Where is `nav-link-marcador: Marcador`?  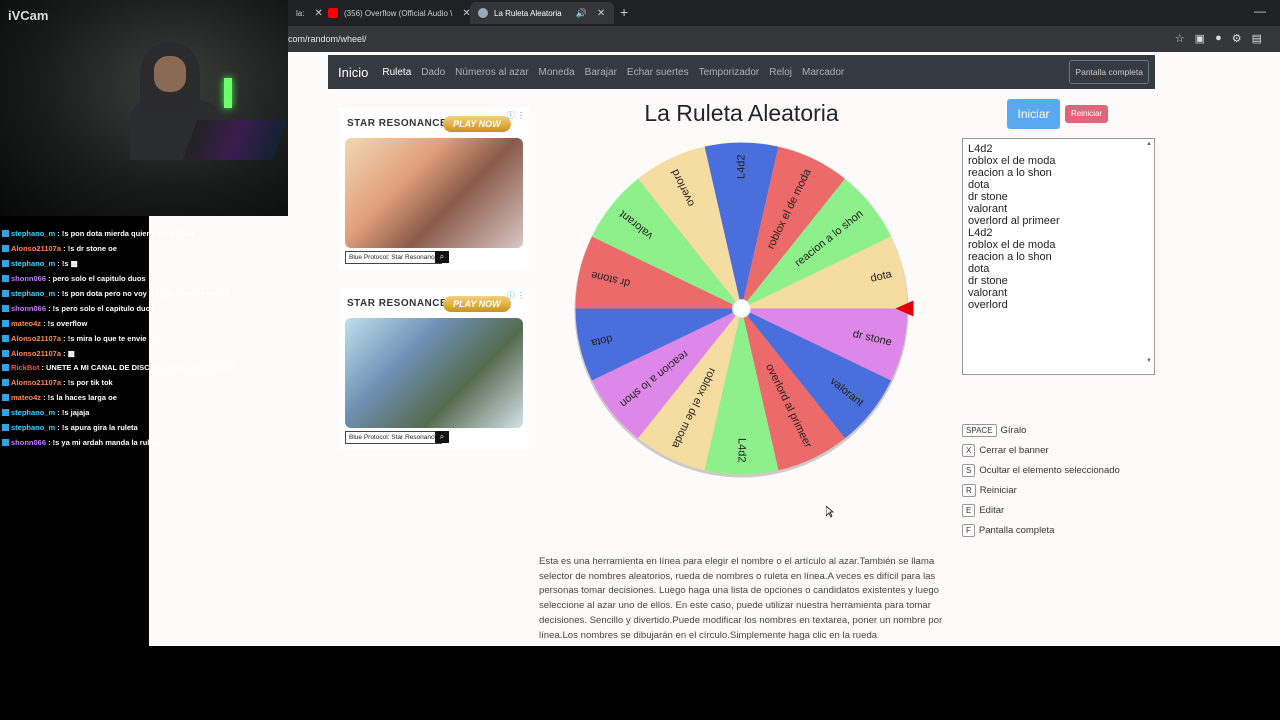 nav-link-marcador: Marcador is located at coordinates (823, 72).